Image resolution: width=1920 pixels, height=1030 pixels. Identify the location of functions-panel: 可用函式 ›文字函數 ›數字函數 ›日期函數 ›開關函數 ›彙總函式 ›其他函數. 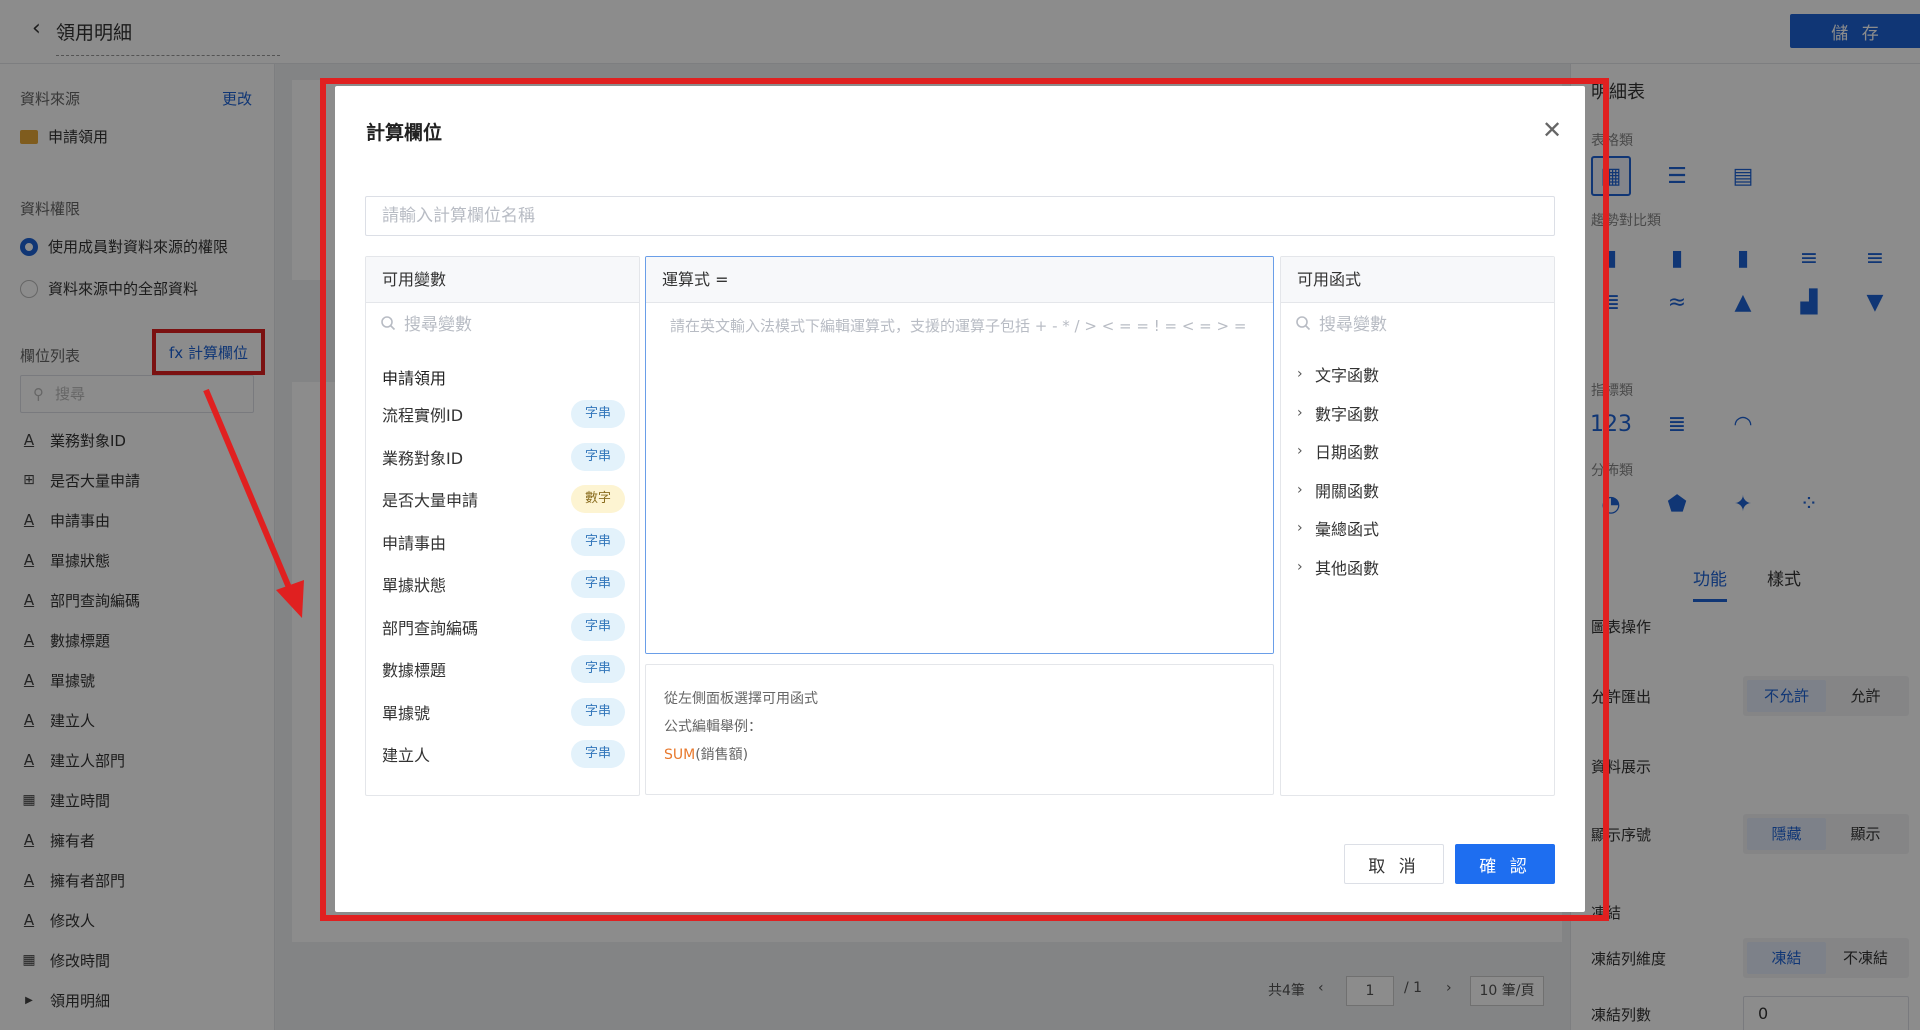
(1417, 526).